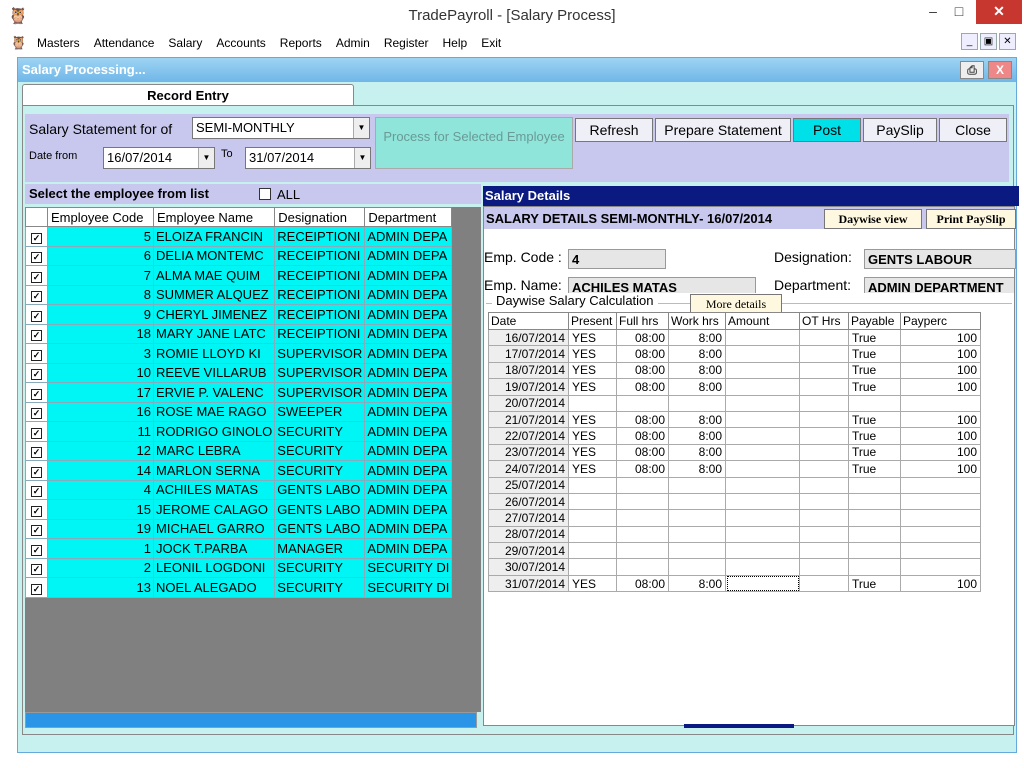 This screenshot has height=768, width=1024. I want to click on post-button: Post, so click(827, 130).